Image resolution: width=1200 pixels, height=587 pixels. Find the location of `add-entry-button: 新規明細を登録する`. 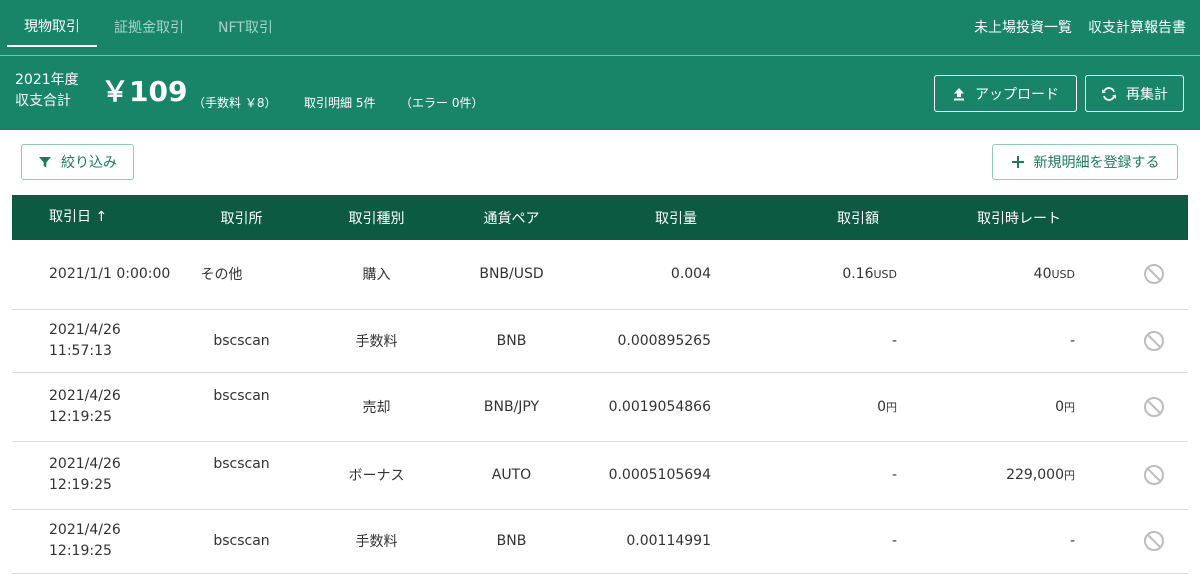

add-entry-button: 新規明細を登録する is located at coordinates (1085, 162).